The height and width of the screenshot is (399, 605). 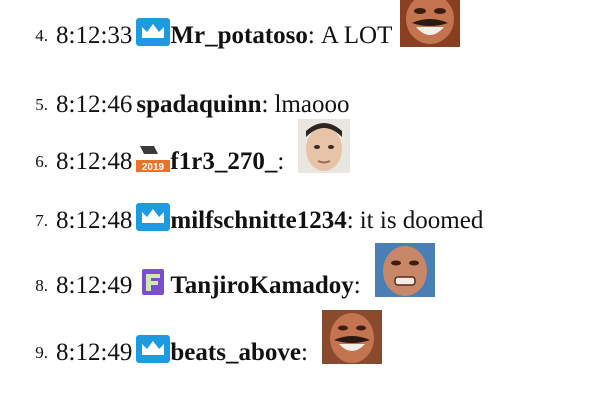 What do you see at coordinates (258, 221) in the screenshot?
I see `username: milfschnitte1234` at bounding box center [258, 221].